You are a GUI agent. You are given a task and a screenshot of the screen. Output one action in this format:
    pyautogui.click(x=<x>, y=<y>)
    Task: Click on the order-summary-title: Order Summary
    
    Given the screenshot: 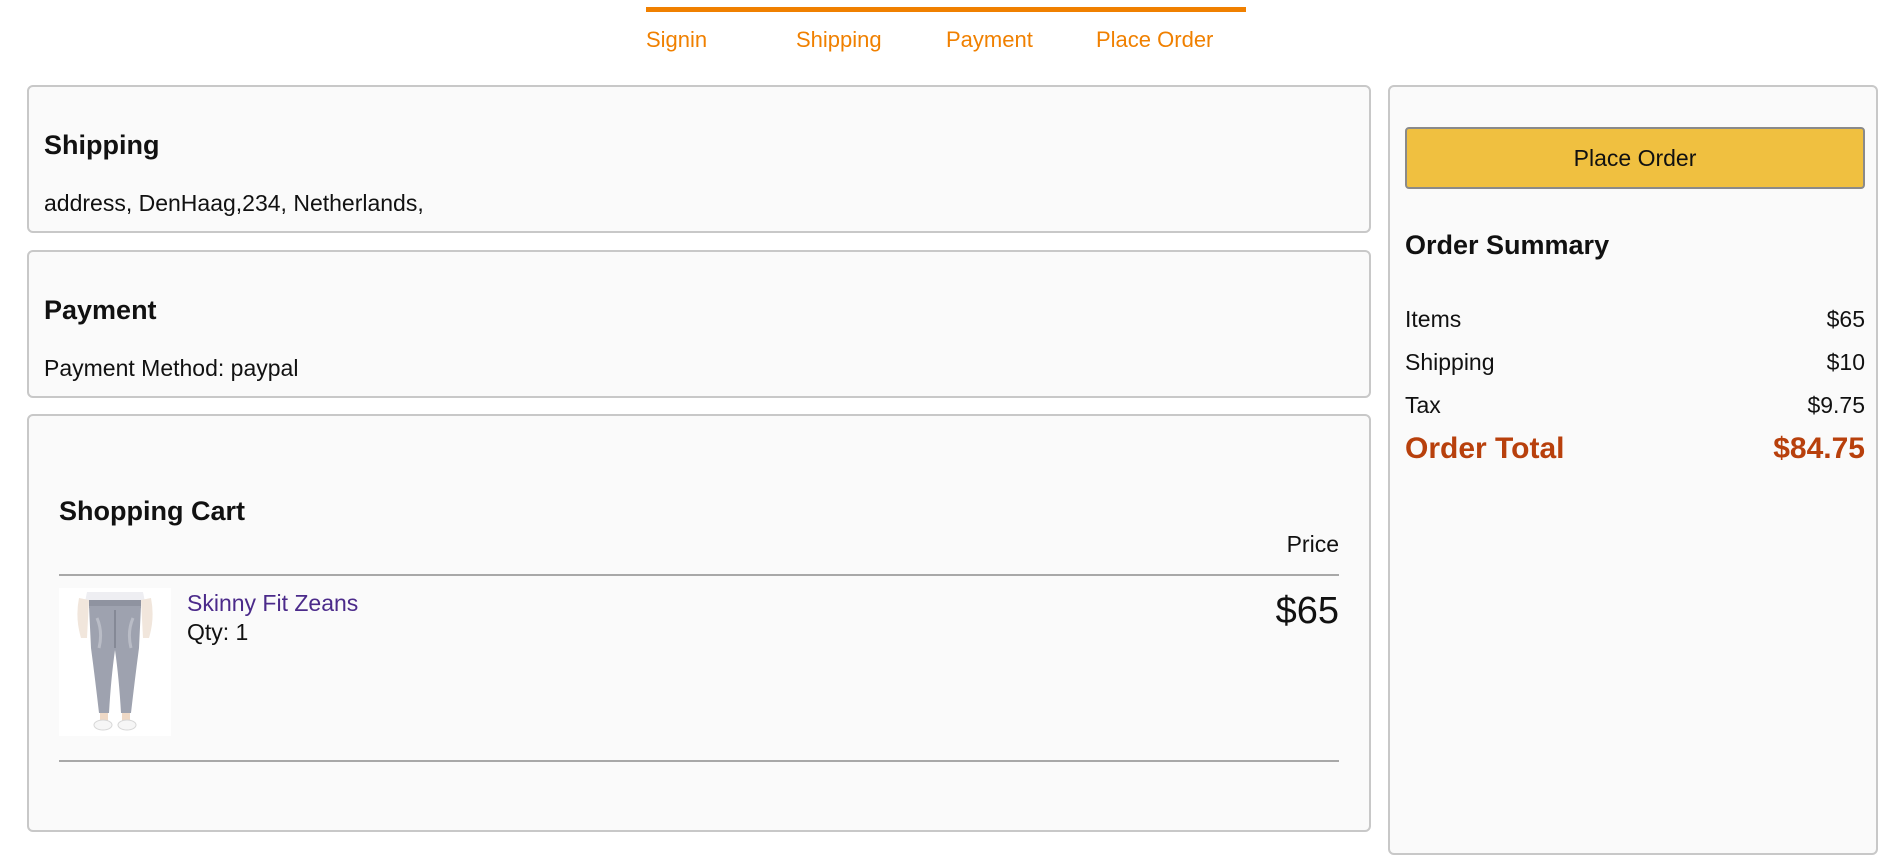 What is the action you would take?
    pyautogui.click(x=1507, y=245)
    